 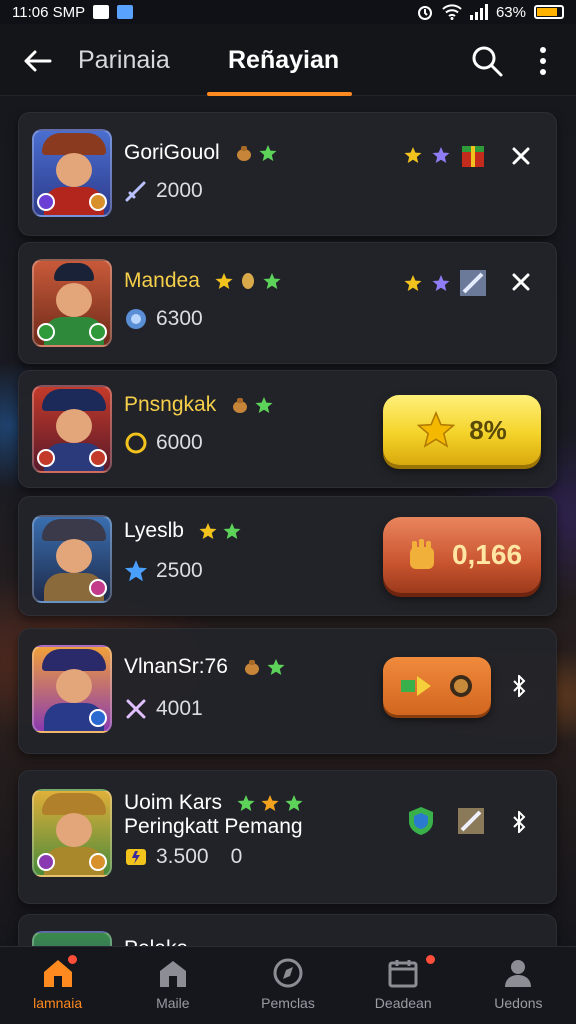 I want to click on toggle-knob-icon, so click(x=461, y=686).